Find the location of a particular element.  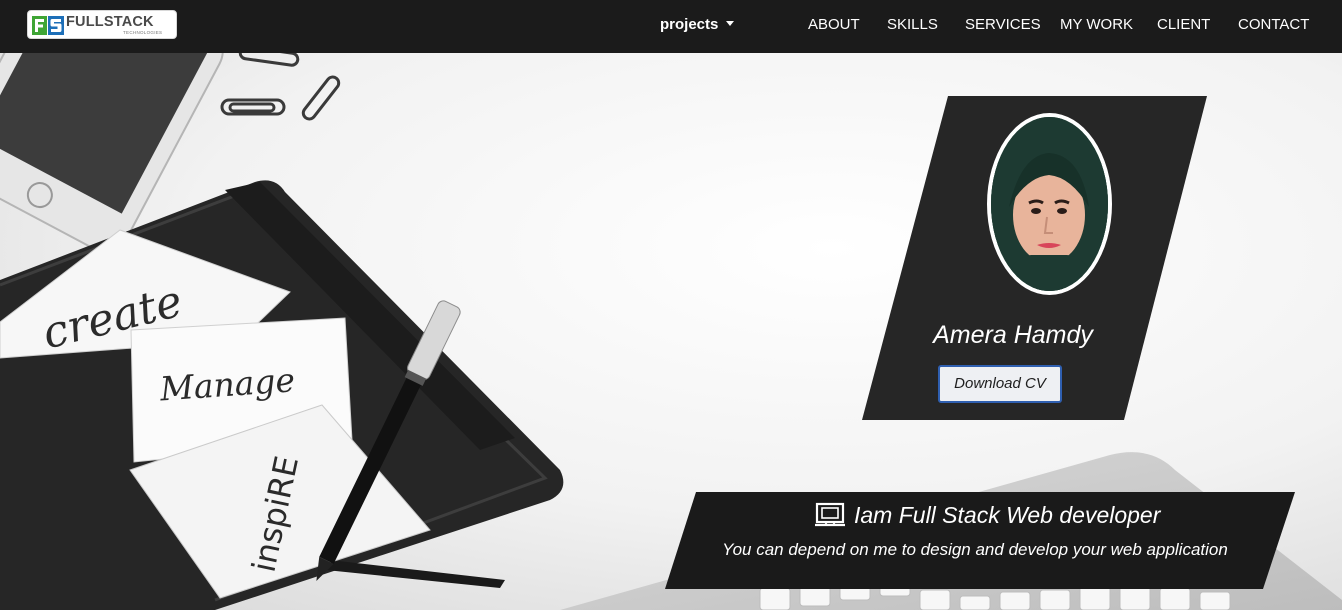

brand-name: FULLSTACK is located at coordinates (110, 22).